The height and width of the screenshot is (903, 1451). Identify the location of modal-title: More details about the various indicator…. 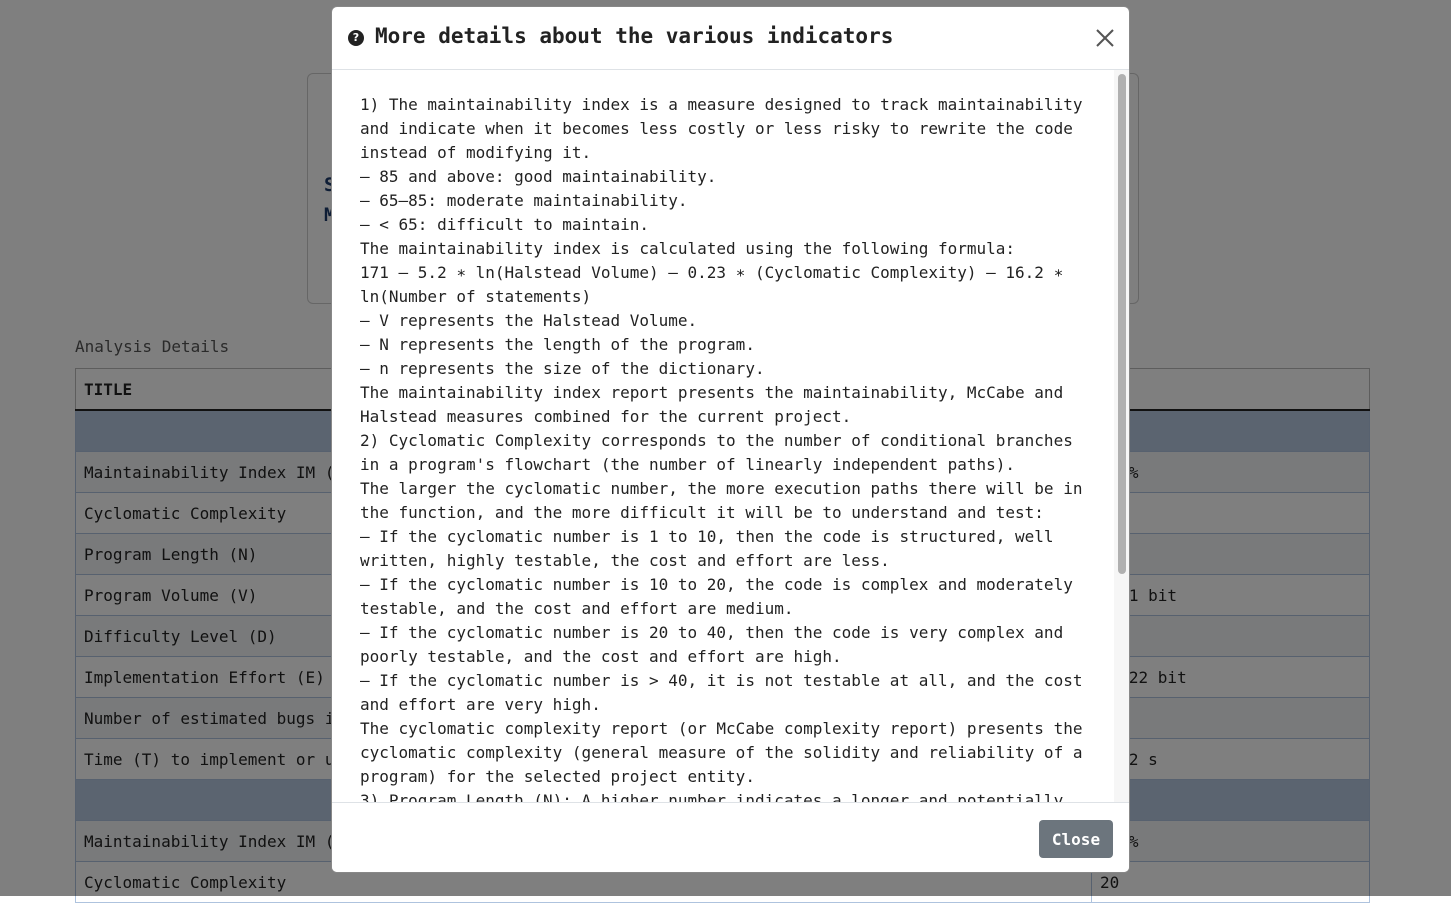
(634, 36).